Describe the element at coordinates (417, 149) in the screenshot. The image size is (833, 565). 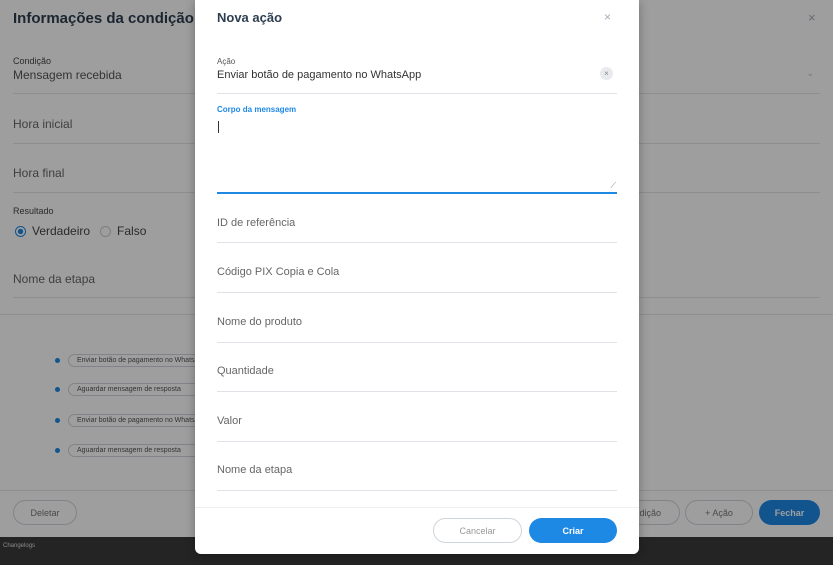
I see `message-body-textarea: Corpo da mensagem ⟋` at that location.